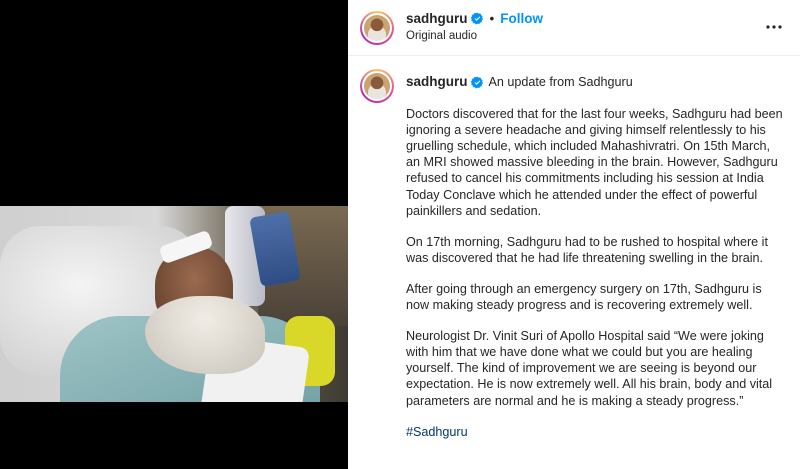 This screenshot has height=469, width=800. I want to click on audio-label: Original audio, so click(441, 36).